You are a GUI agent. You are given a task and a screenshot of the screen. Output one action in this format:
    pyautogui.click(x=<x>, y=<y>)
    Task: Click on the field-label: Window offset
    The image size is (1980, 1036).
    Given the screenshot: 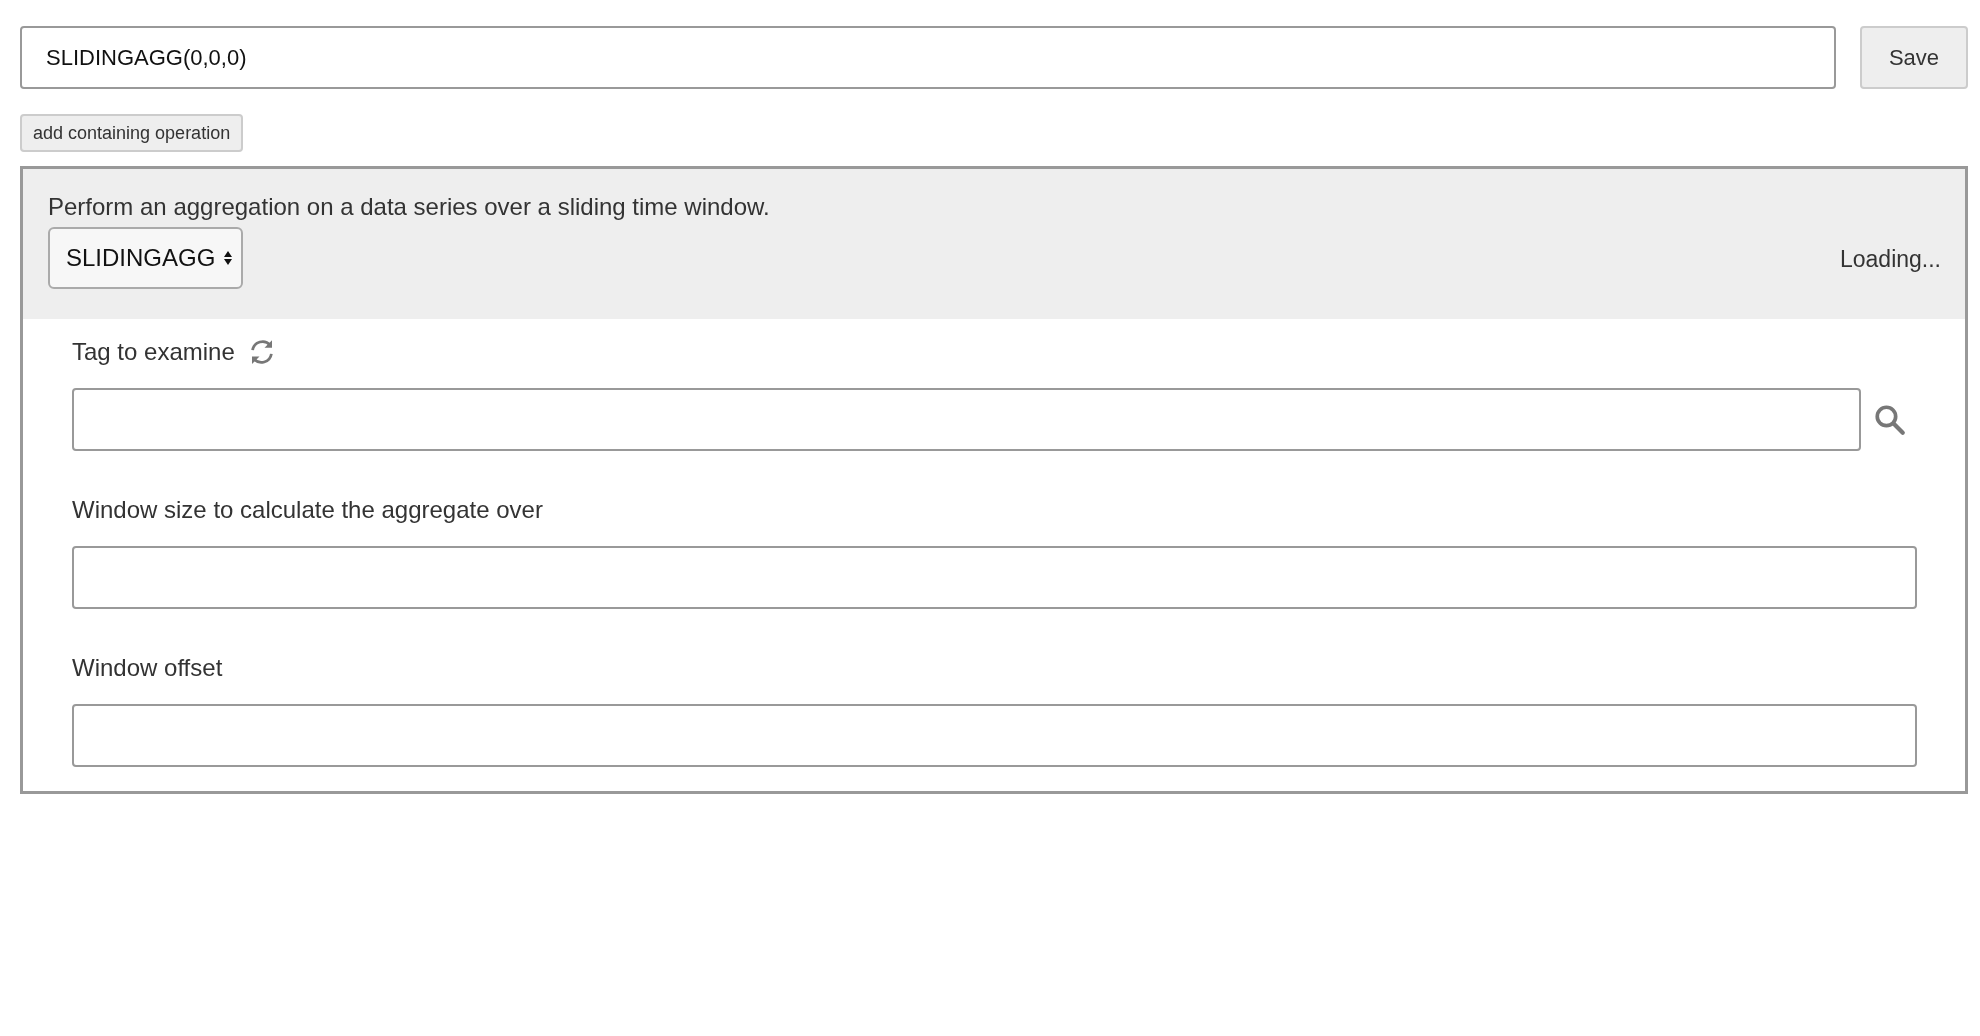 What is the action you would take?
    pyautogui.click(x=147, y=668)
    